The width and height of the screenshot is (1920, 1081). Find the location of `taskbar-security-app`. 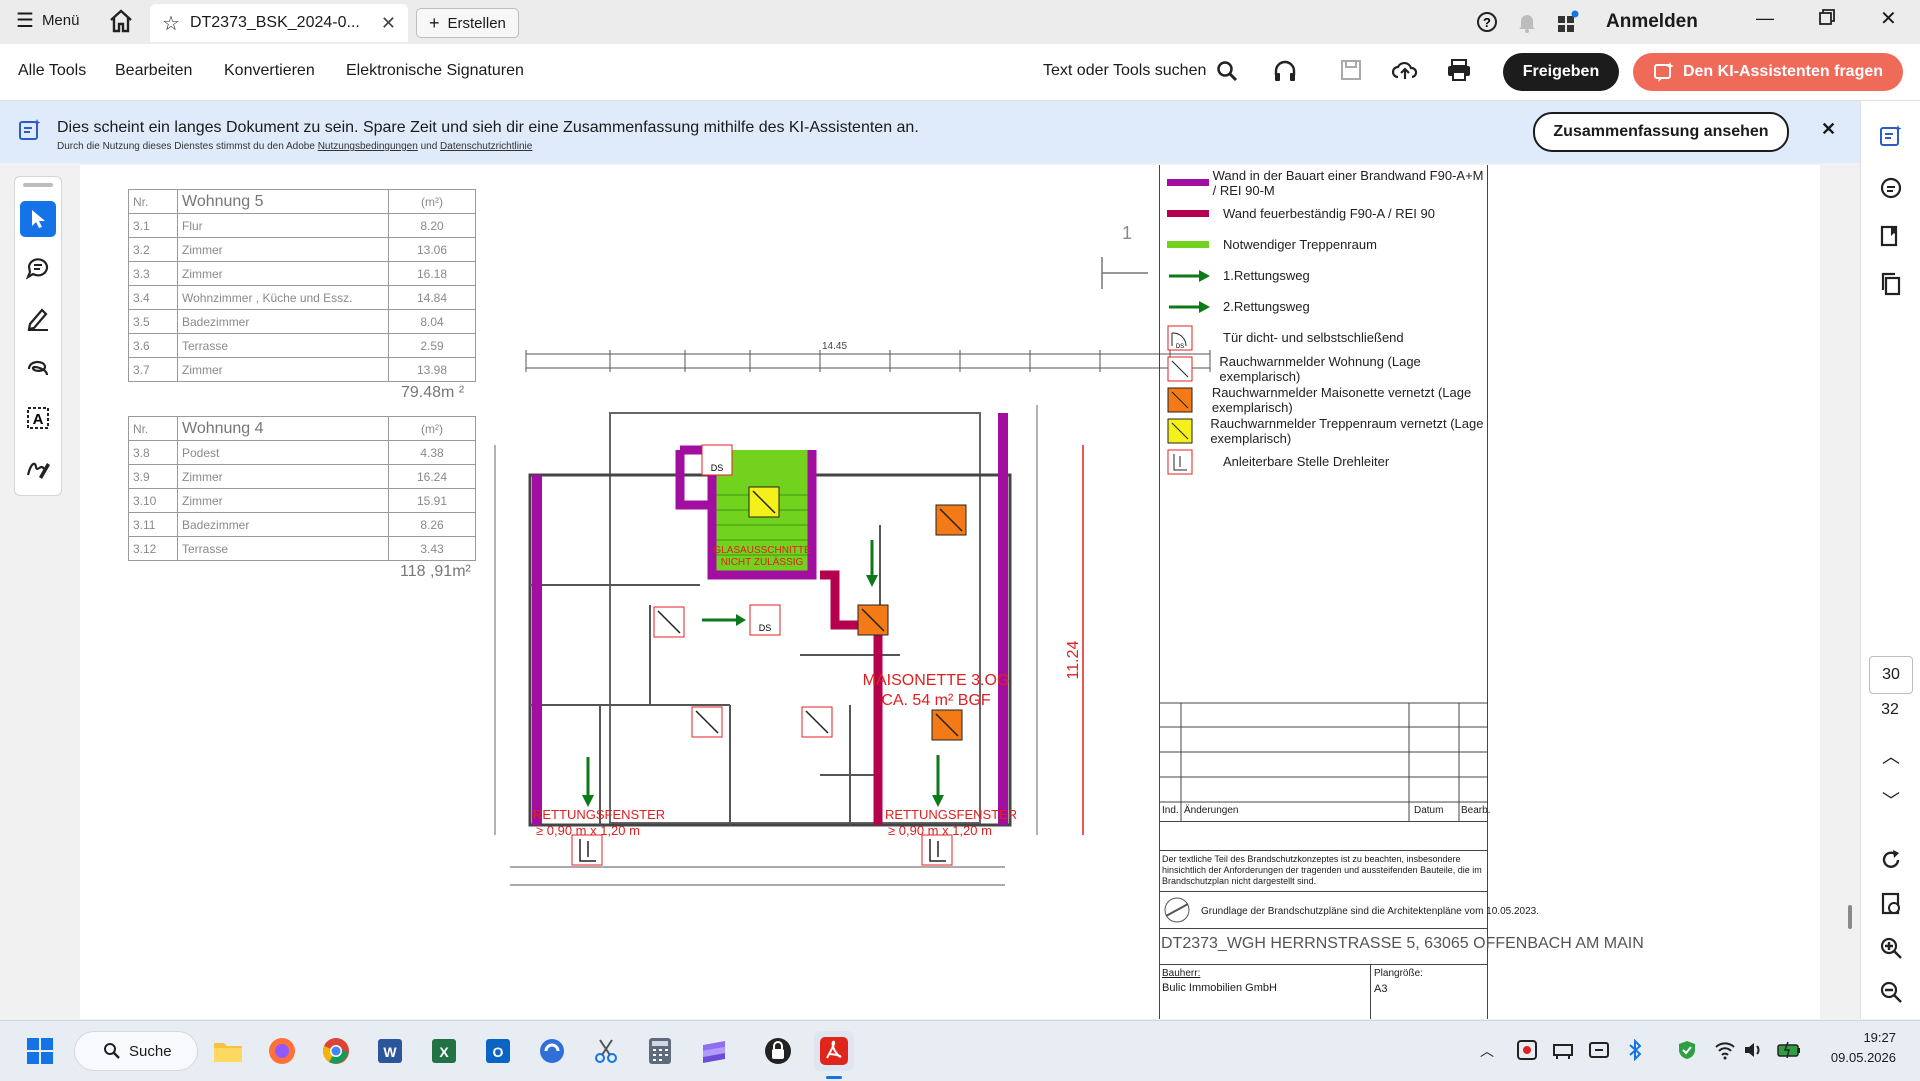

taskbar-security-app is located at coordinates (552, 1051).